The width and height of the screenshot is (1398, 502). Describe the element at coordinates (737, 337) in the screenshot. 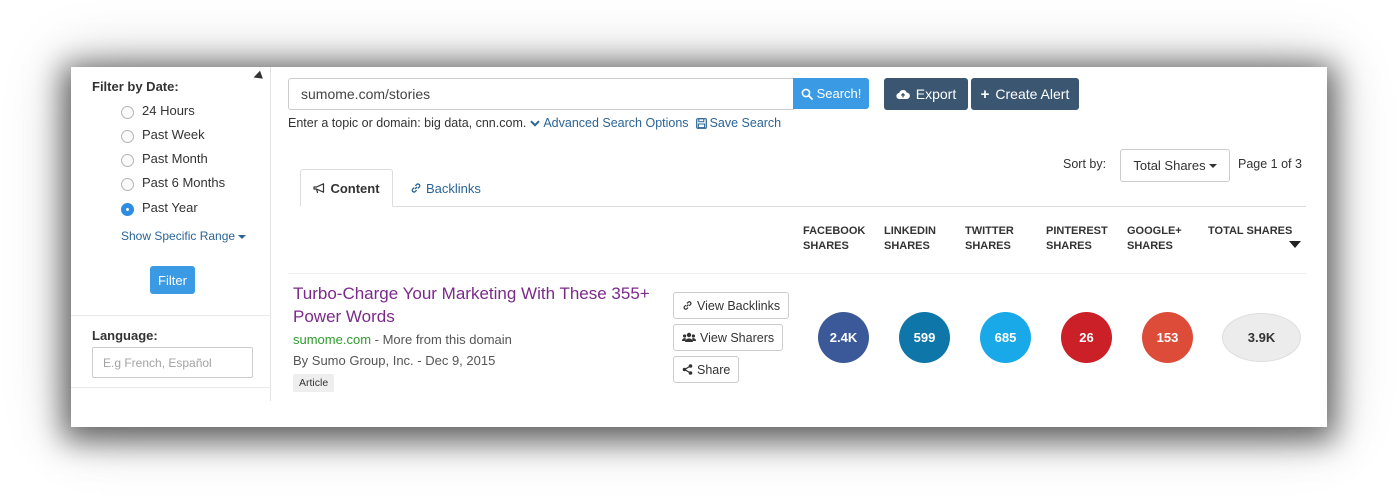

I see `view-sharers-label: View Sharers` at that location.